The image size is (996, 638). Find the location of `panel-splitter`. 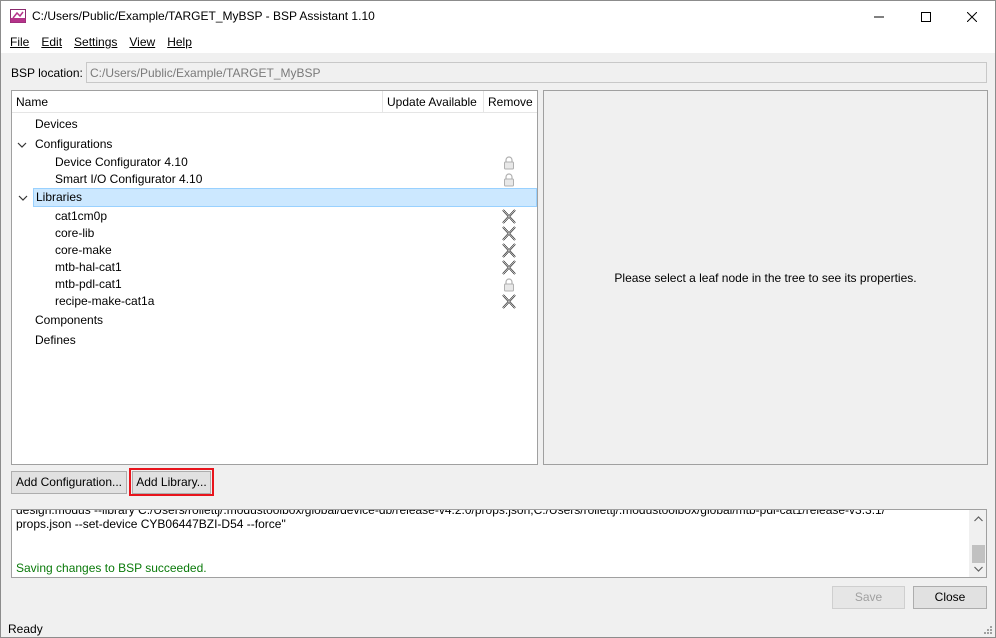

panel-splitter is located at coordinates (499, 504).